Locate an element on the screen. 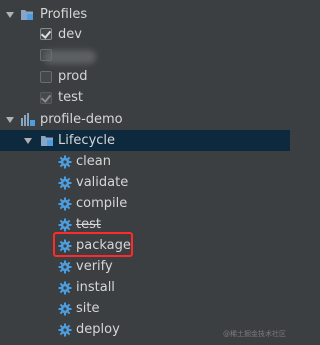 The width and height of the screenshot is (320, 345). lifecycle-phase-label: install is located at coordinates (95, 287).